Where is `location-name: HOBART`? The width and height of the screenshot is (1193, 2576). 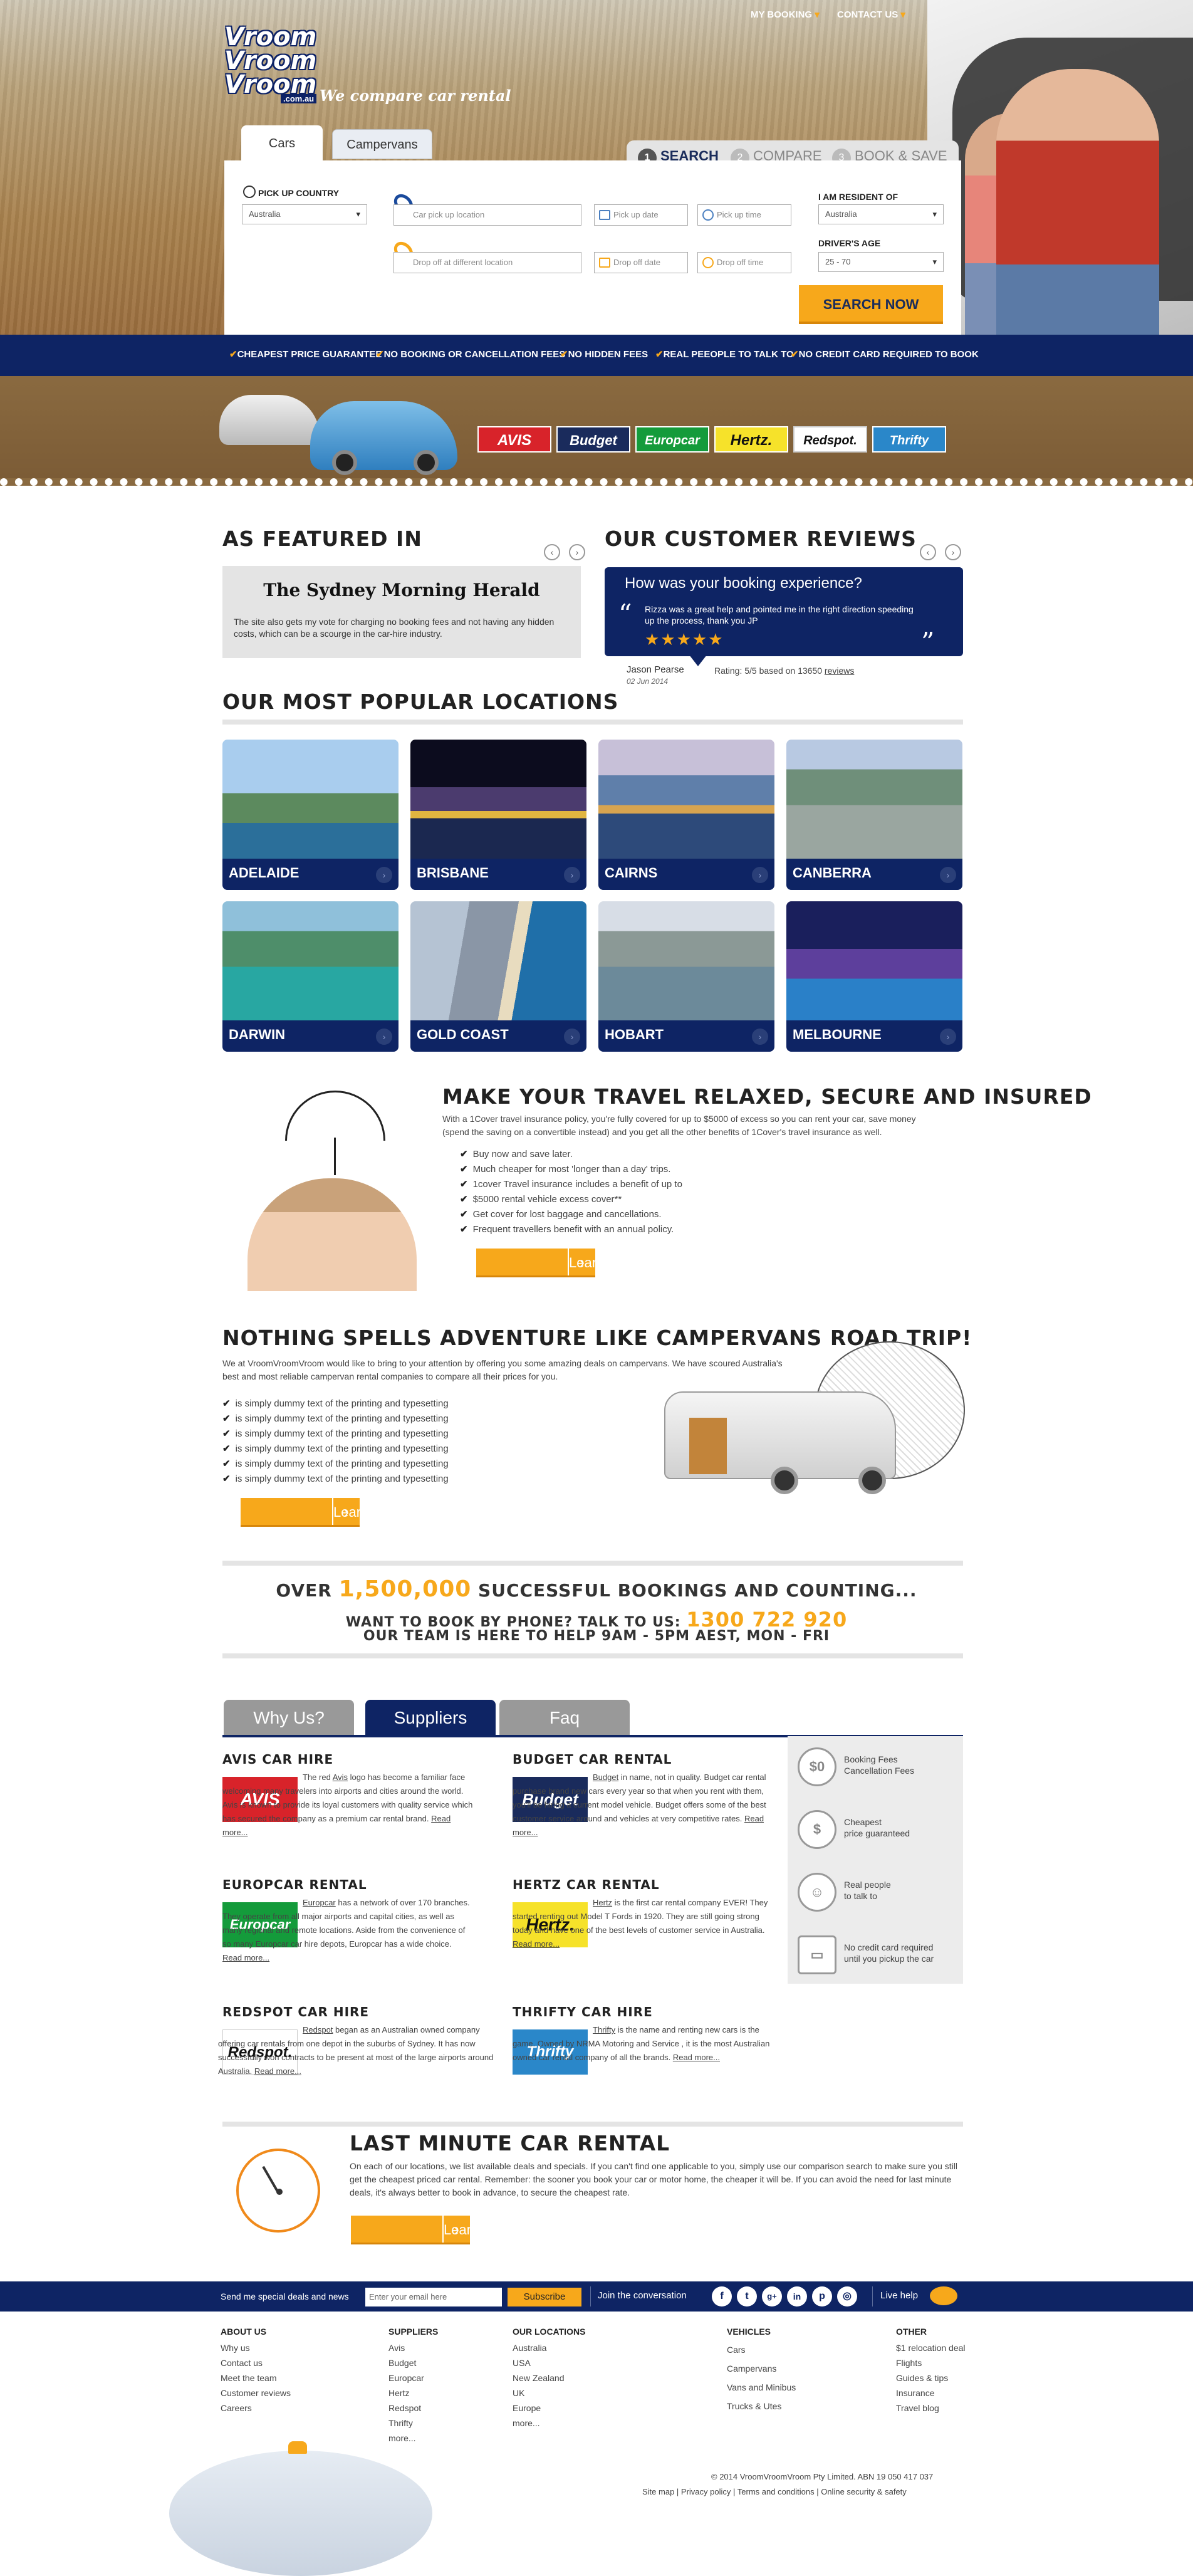
location-name: HOBART is located at coordinates (634, 1034).